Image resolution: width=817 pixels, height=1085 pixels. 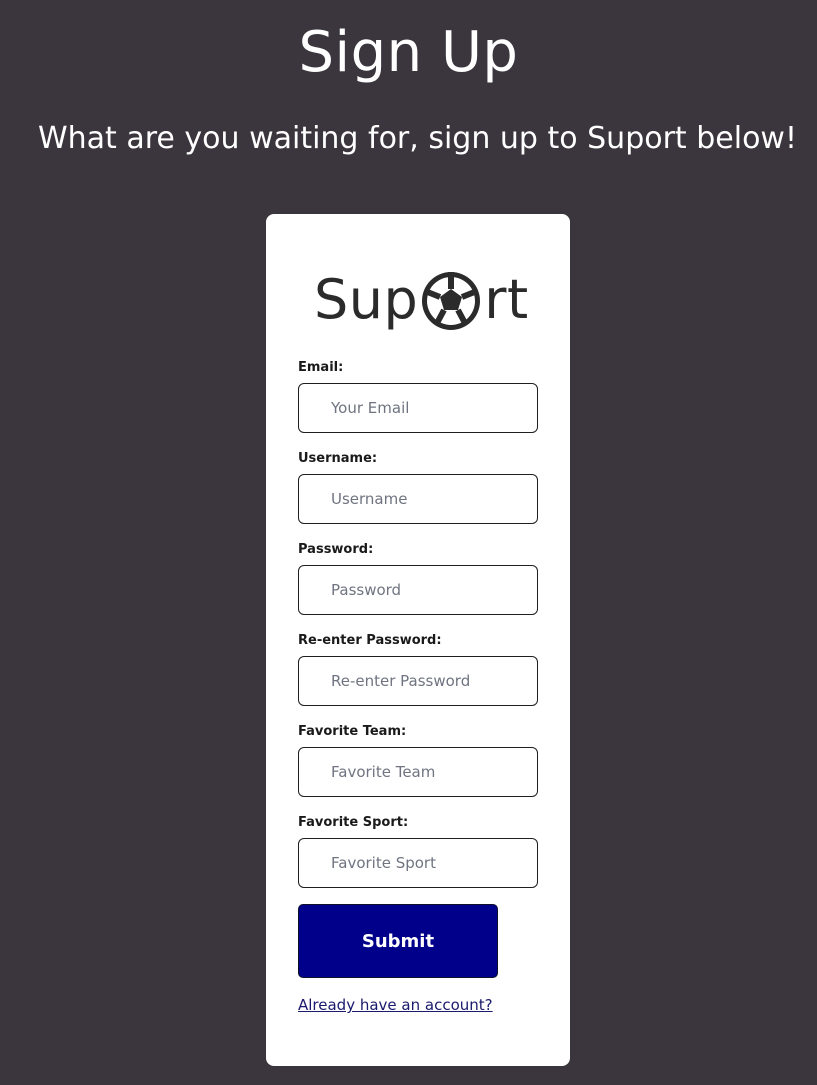 What do you see at coordinates (353, 822) in the screenshot?
I see `favorite-sport-label: Favorite Sport:` at bounding box center [353, 822].